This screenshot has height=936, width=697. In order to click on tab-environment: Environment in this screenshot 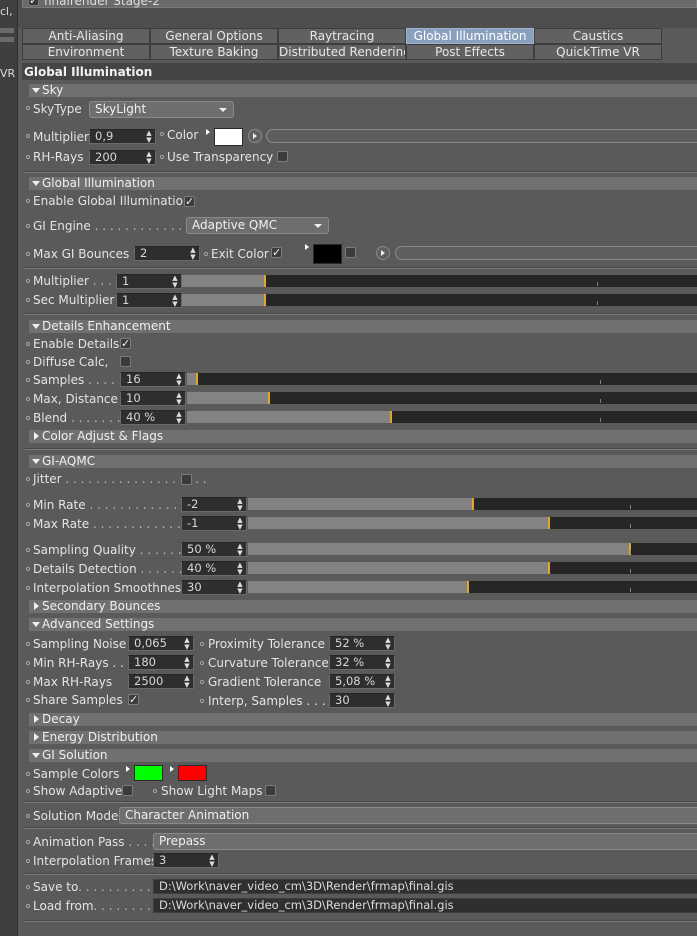, I will do `click(86, 52)`.